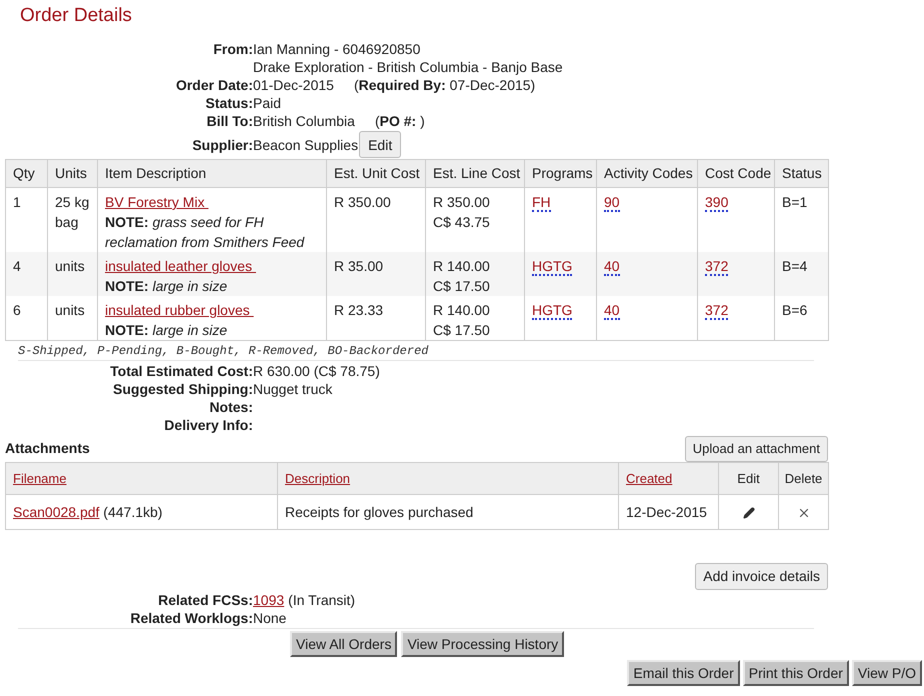  I want to click on file-size: (447.1kb), so click(132, 512).